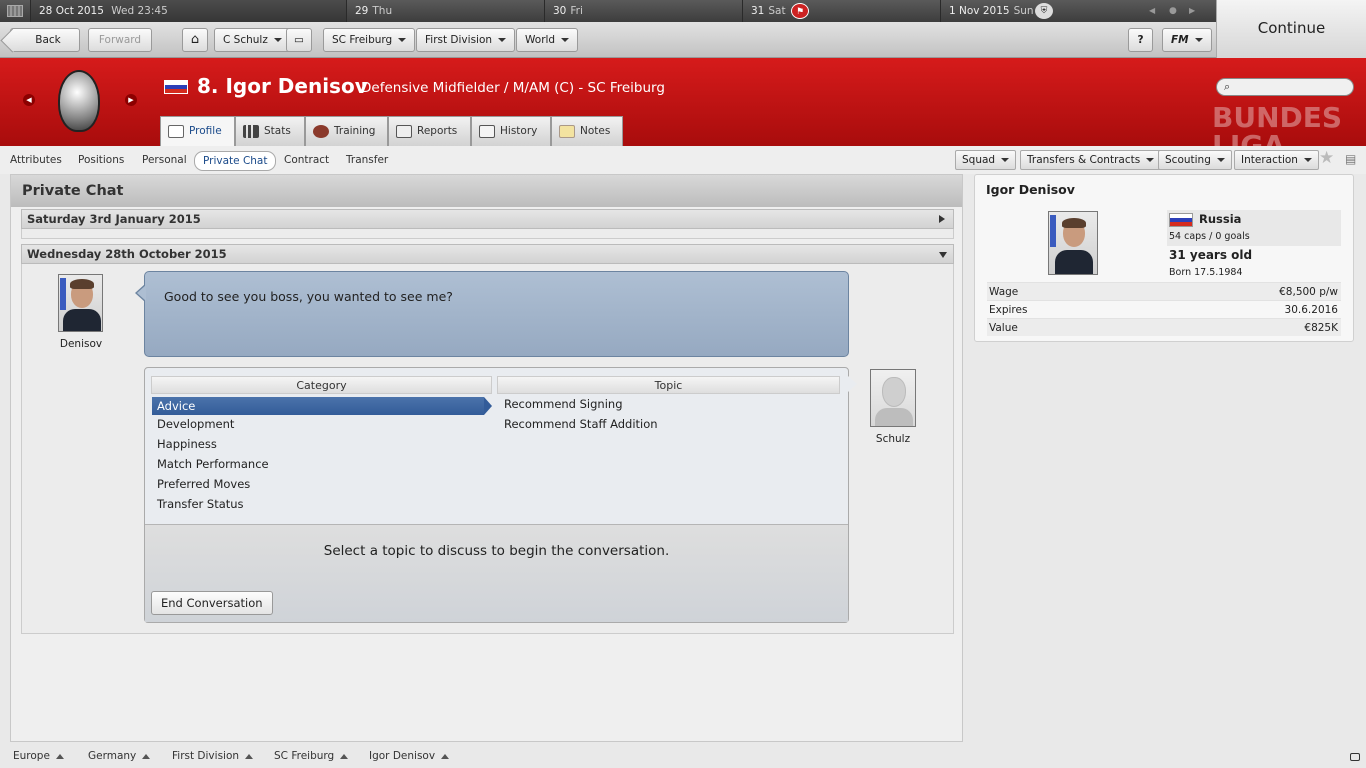 The width and height of the screenshot is (1366, 768). What do you see at coordinates (212, 603) in the screenshot?
I see `end-conversation-button: End Conversation` at bounding box center [212, 603].